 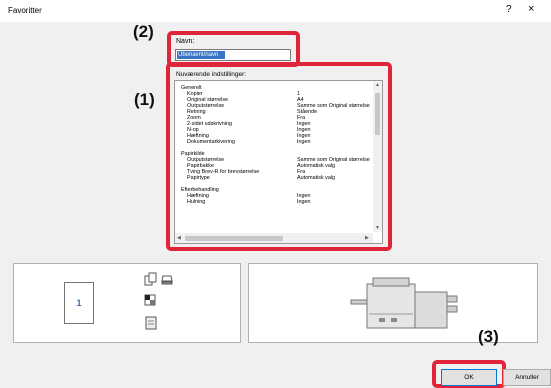 What do you see at coordinates (151, 323) in the screenshot?
I see `document-icon` at bounding box center [151, 323].